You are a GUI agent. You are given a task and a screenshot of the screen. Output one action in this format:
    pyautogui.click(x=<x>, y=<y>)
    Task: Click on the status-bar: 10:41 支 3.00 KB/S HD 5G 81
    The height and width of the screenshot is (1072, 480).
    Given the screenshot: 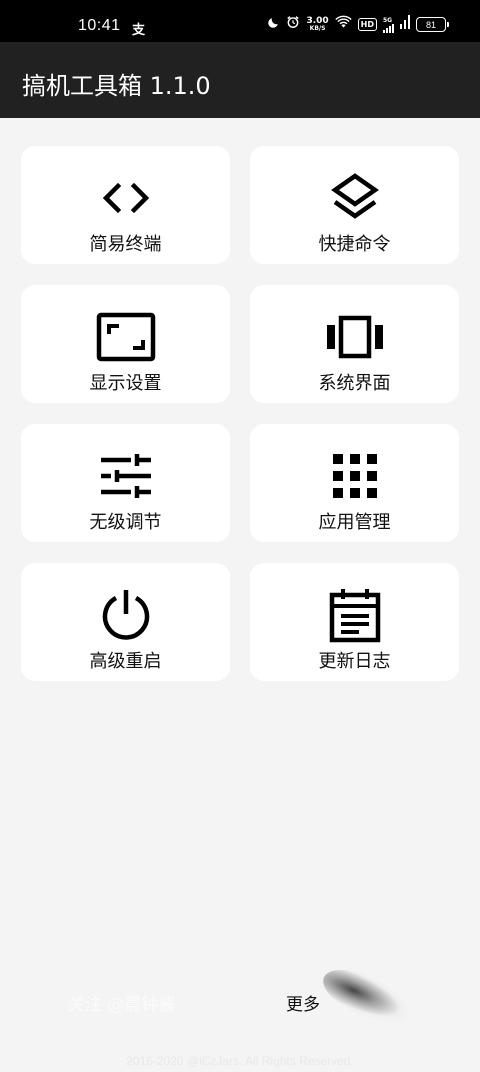 What is the action you would take?
    pyautogui.click(x=240, y=21)
    